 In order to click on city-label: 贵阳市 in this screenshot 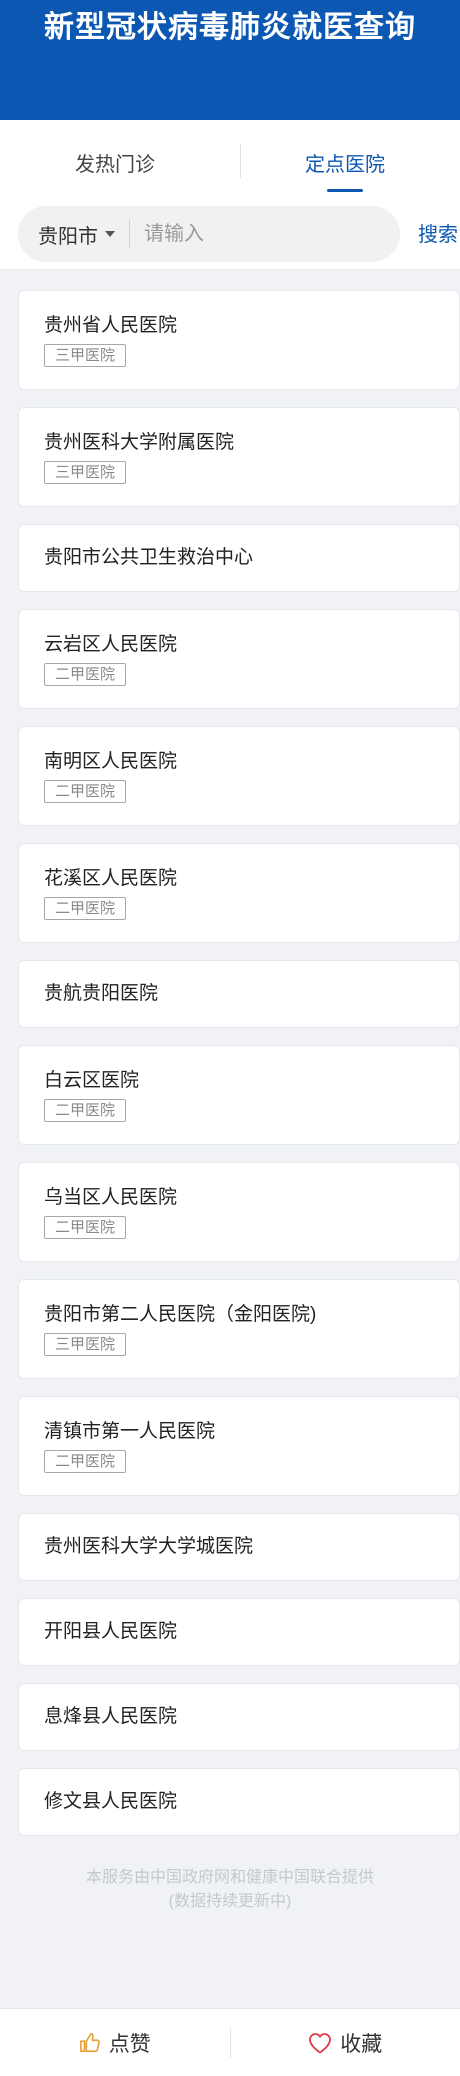, I will do `click(68, 236)`.